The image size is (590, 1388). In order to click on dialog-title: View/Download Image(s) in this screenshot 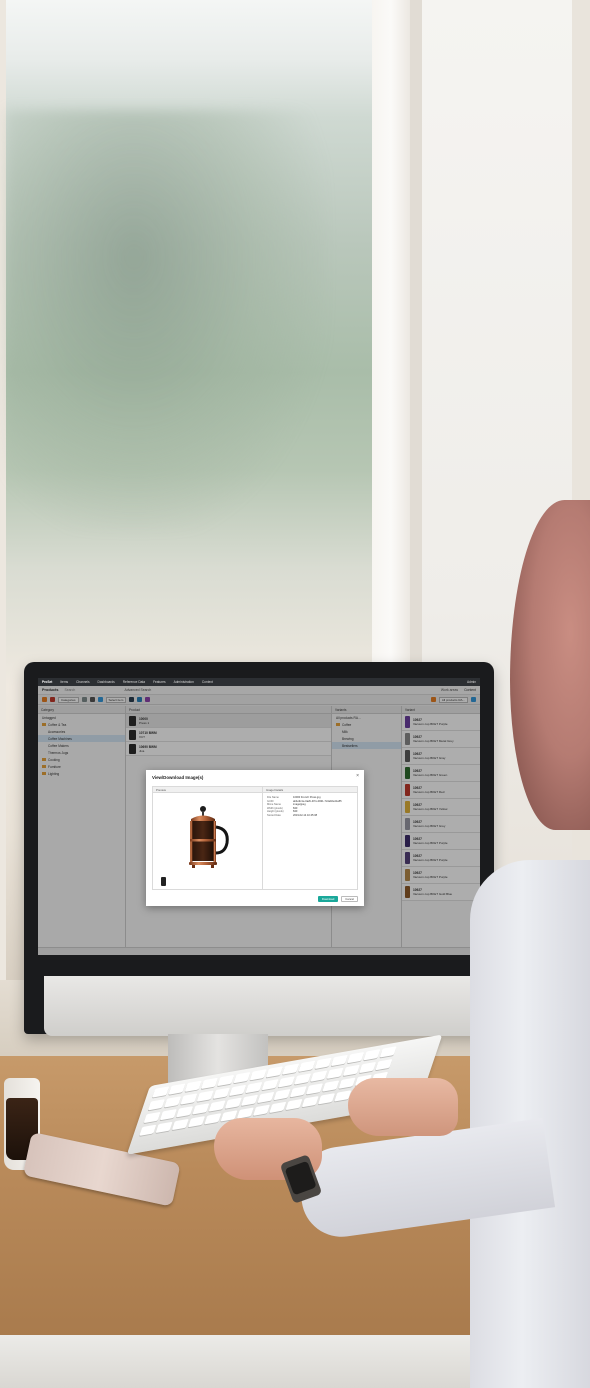, I will do `click(178, 777)`.